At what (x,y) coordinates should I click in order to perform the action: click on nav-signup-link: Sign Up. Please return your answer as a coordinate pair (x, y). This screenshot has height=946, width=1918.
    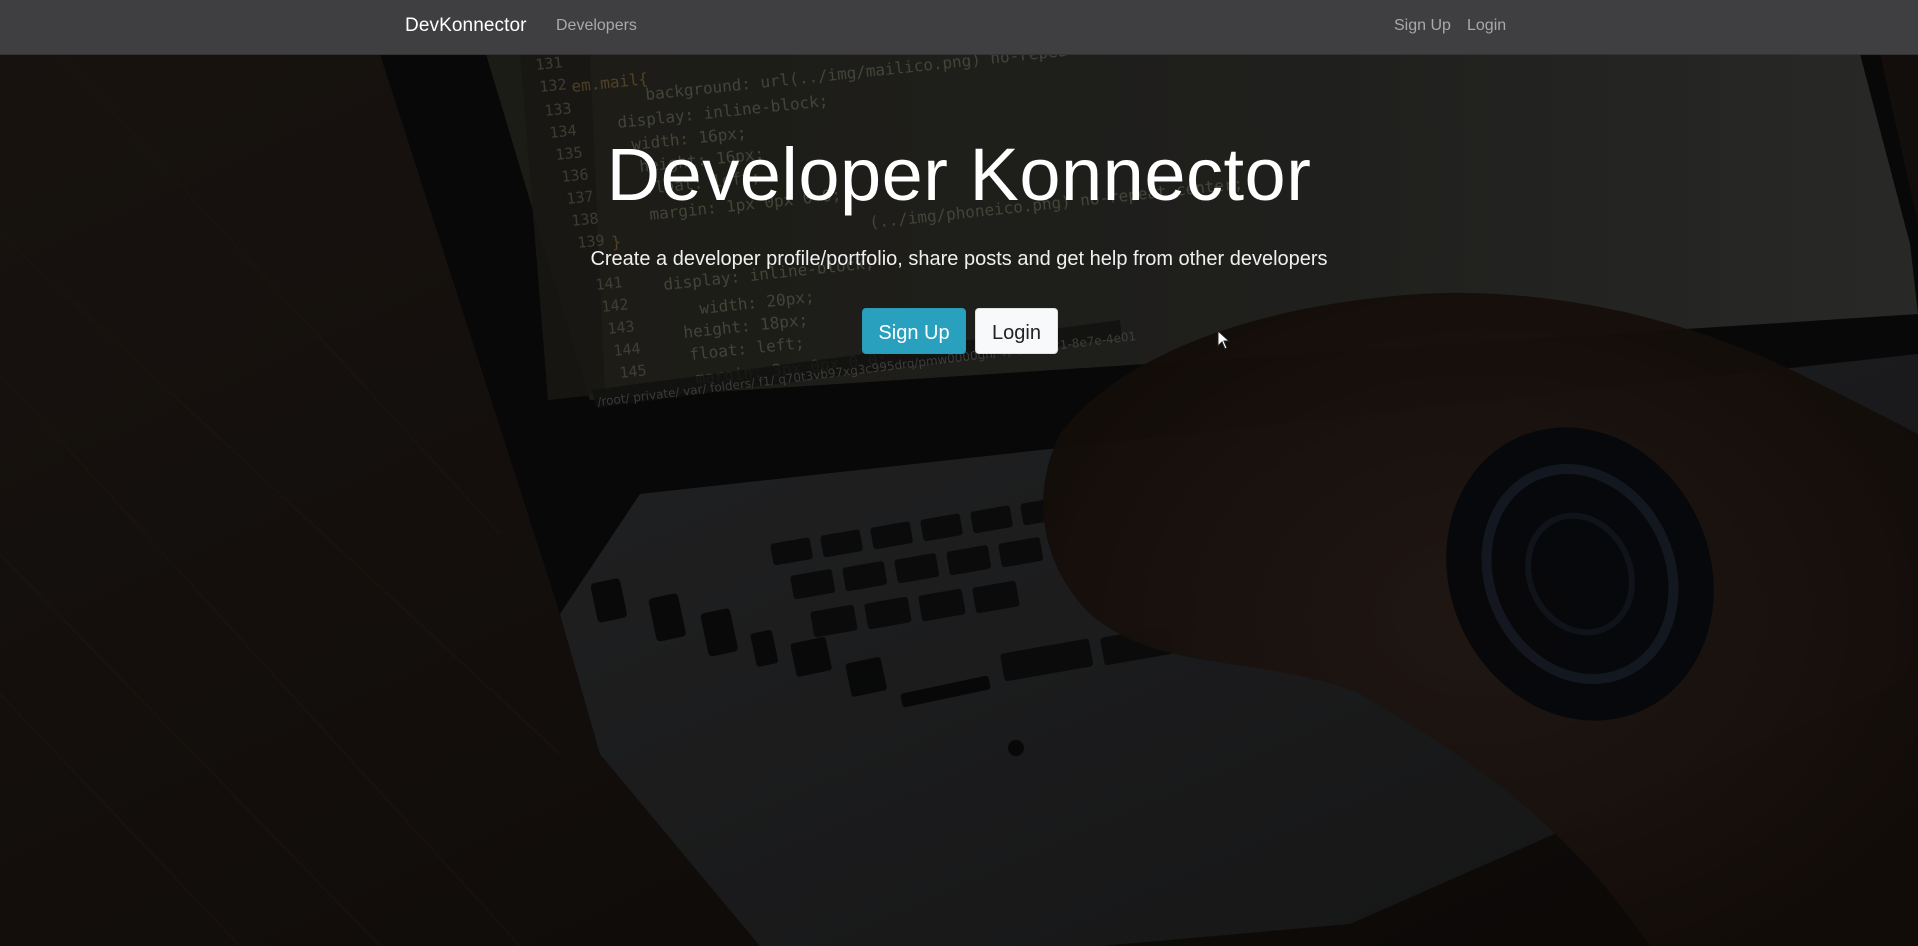
    Looking at the image, I should click on (1422, 26).